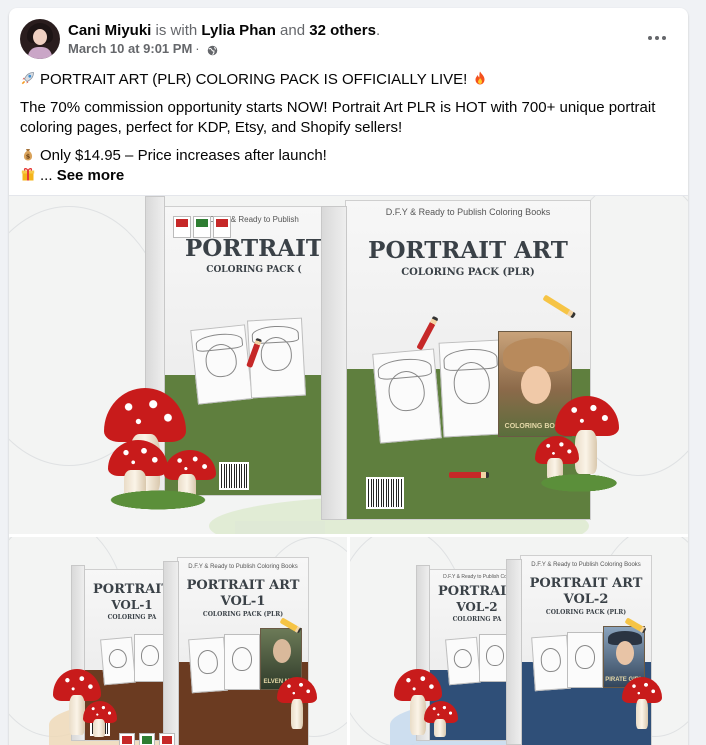 Image resolution: width=706 pixels, height=745 pixels. I want to click on see-more-link: See more, so click(91, 175).